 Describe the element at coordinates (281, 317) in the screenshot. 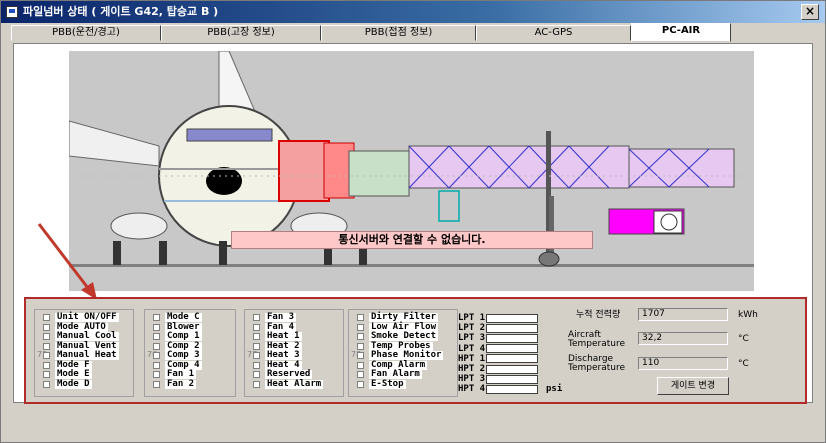

I see `status-label: Fan 3` at that location.